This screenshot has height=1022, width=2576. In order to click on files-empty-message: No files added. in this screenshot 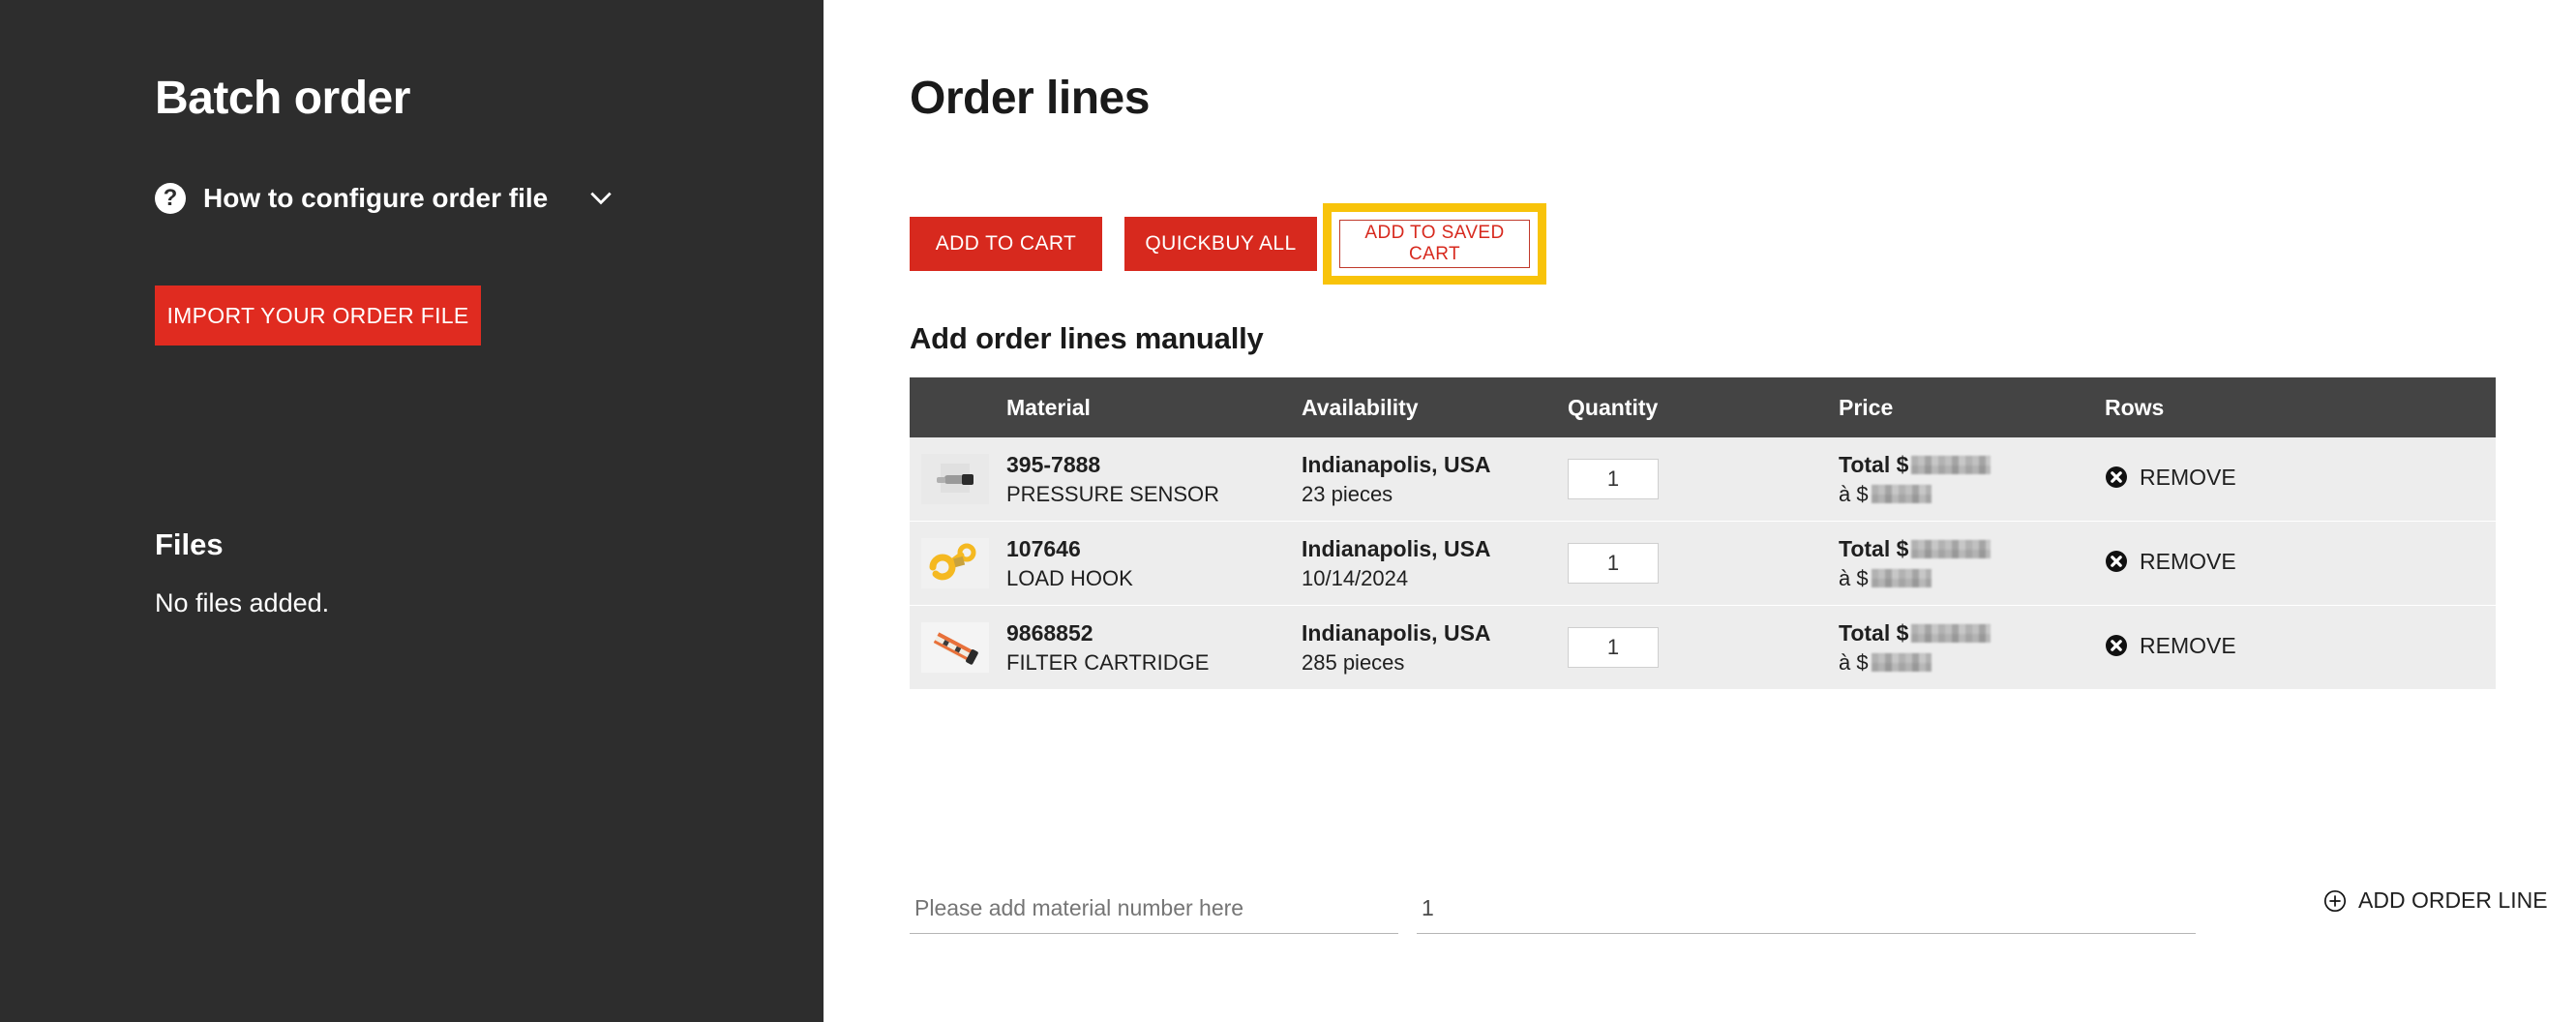, I will do `click(242, 602)`.